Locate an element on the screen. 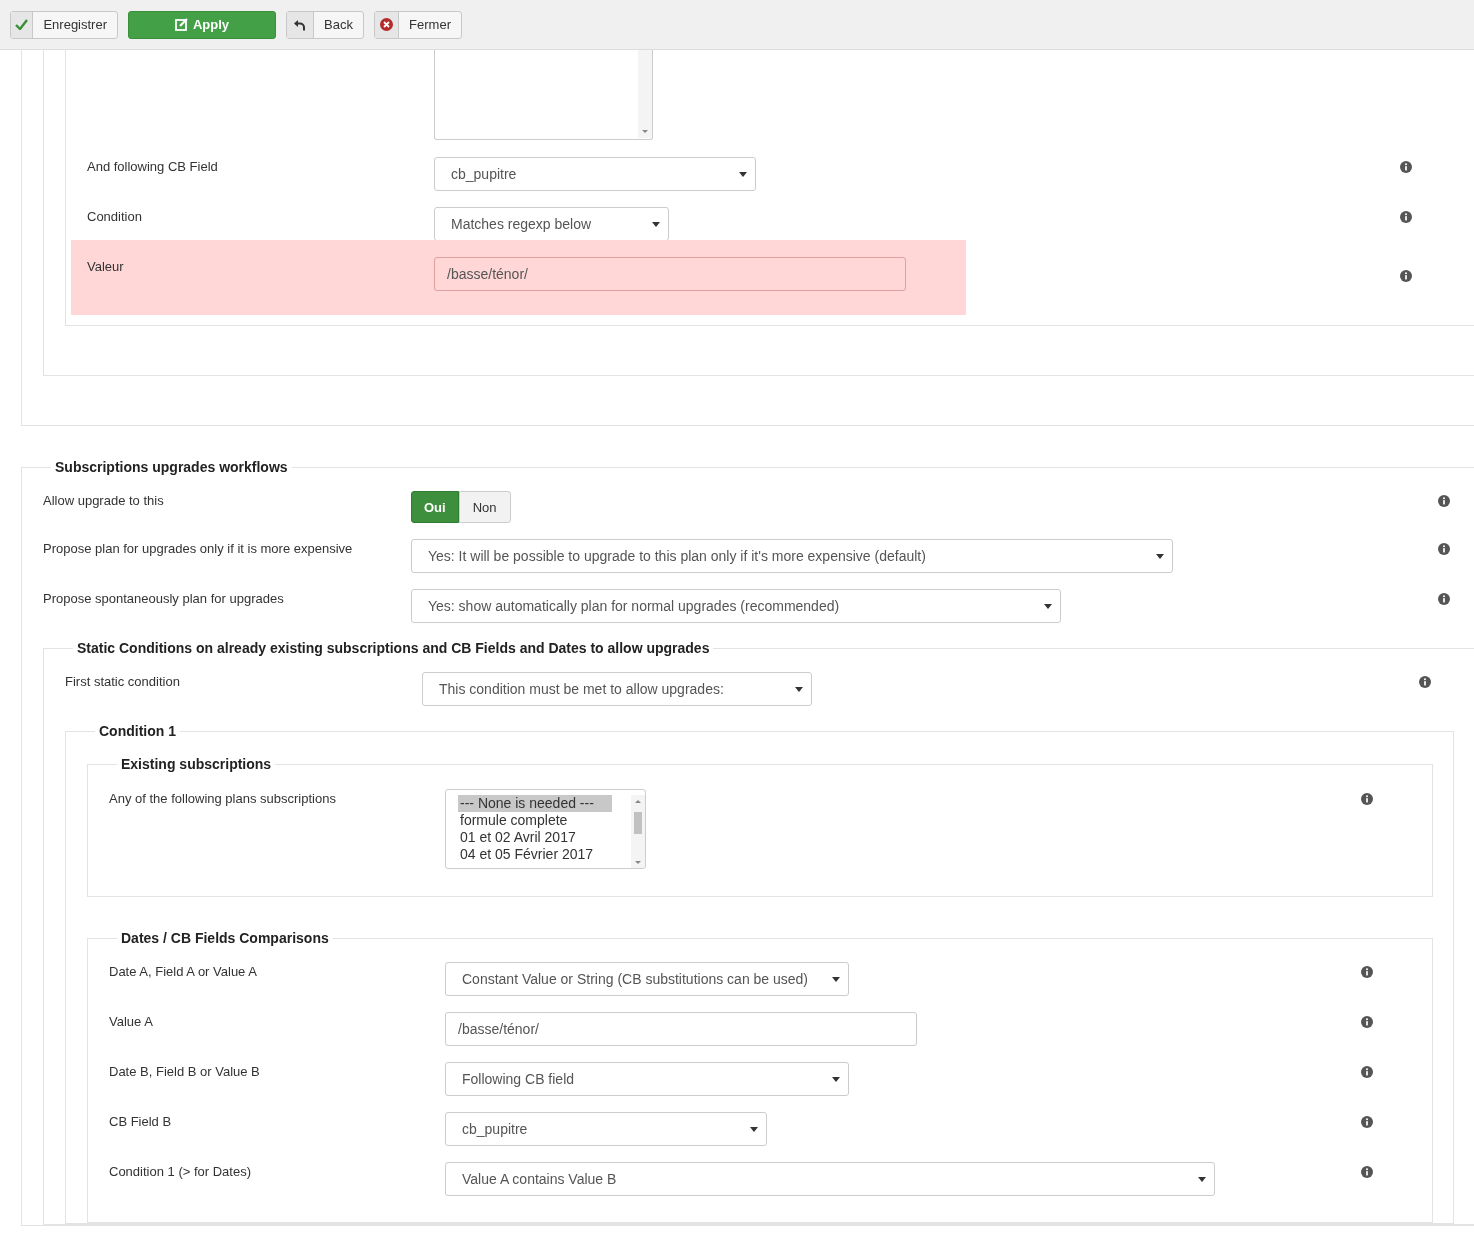  field-label: Propose spontaneously plan for upgrades is located at coordinates (164, 599).